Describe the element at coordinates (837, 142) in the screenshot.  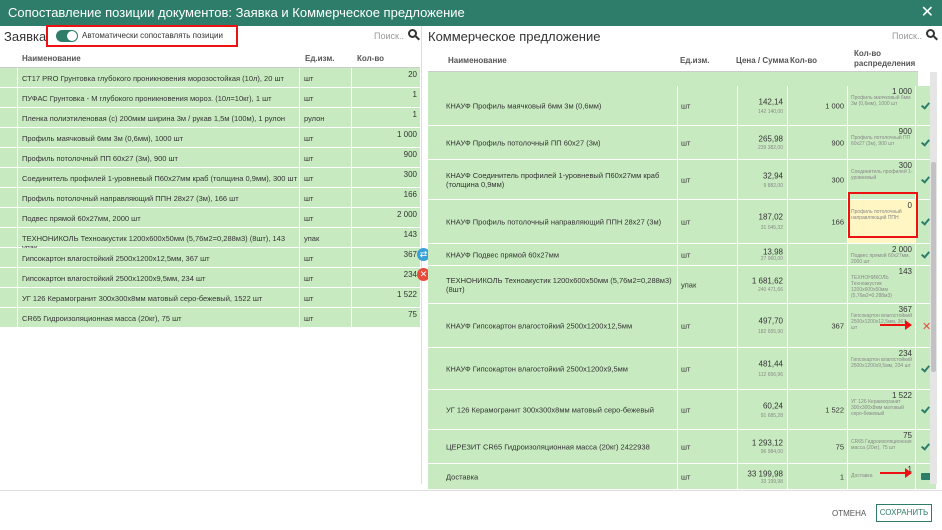
I see `offer-qty: 900` at that location.